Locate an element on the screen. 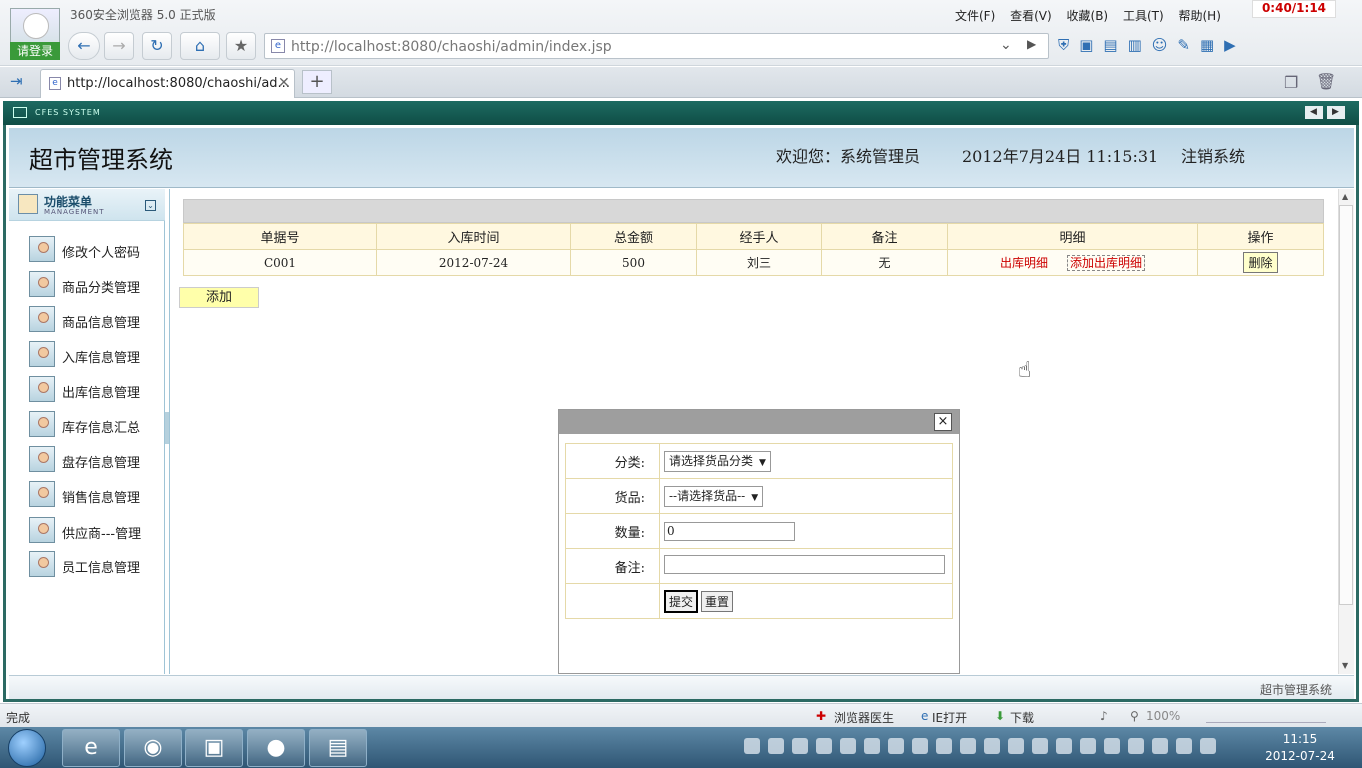  scroll-right-icon: ▶ is located at coordinates (1336, 112).